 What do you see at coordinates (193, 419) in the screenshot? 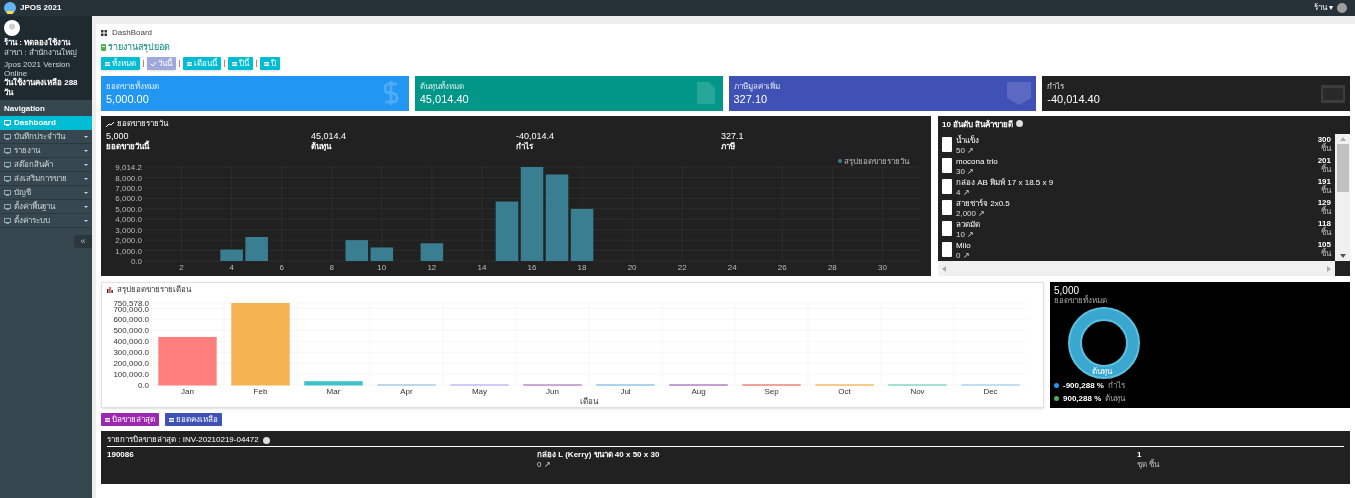
I see `action-button: ยอดคงเหลือ` at bounding box center [193, 419].